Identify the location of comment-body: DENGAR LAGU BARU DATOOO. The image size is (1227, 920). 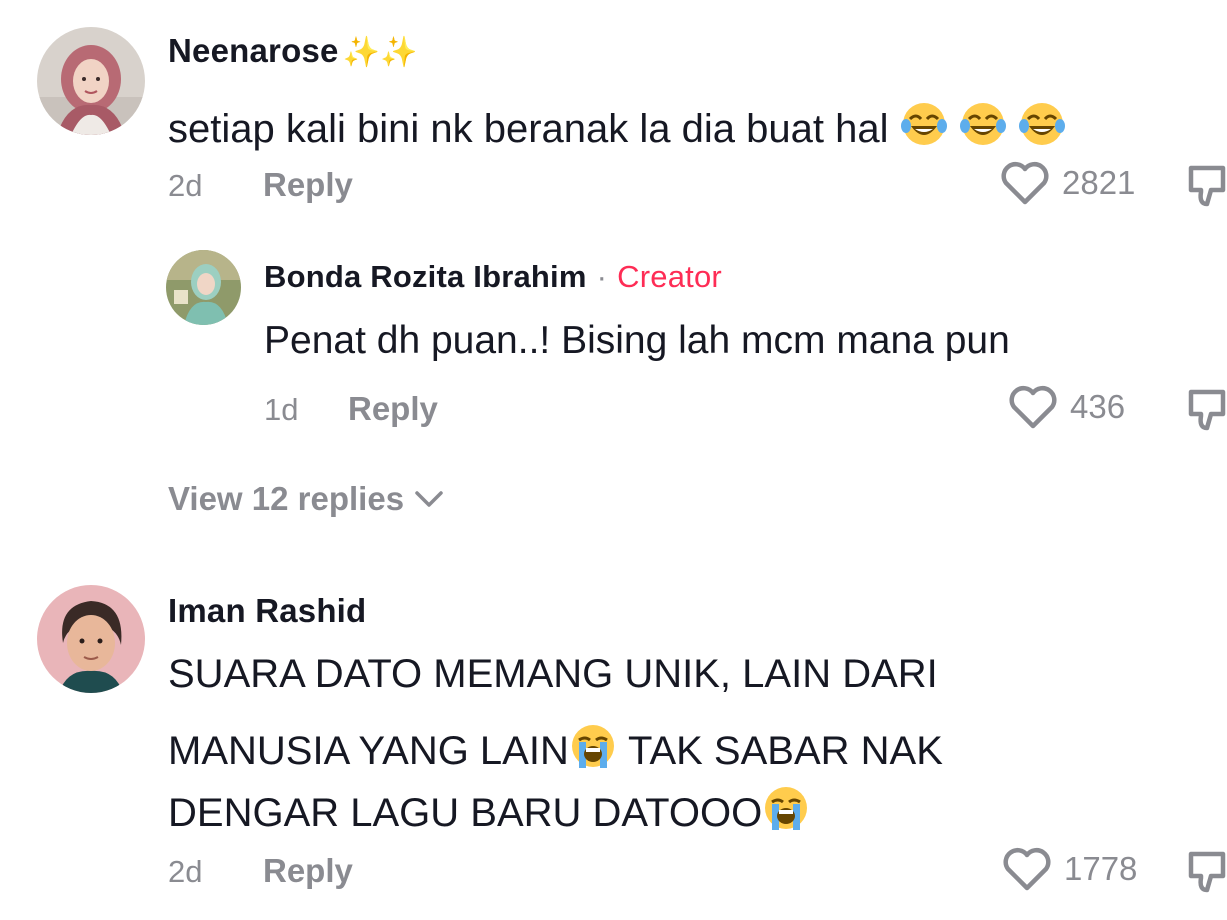
(465, 813).